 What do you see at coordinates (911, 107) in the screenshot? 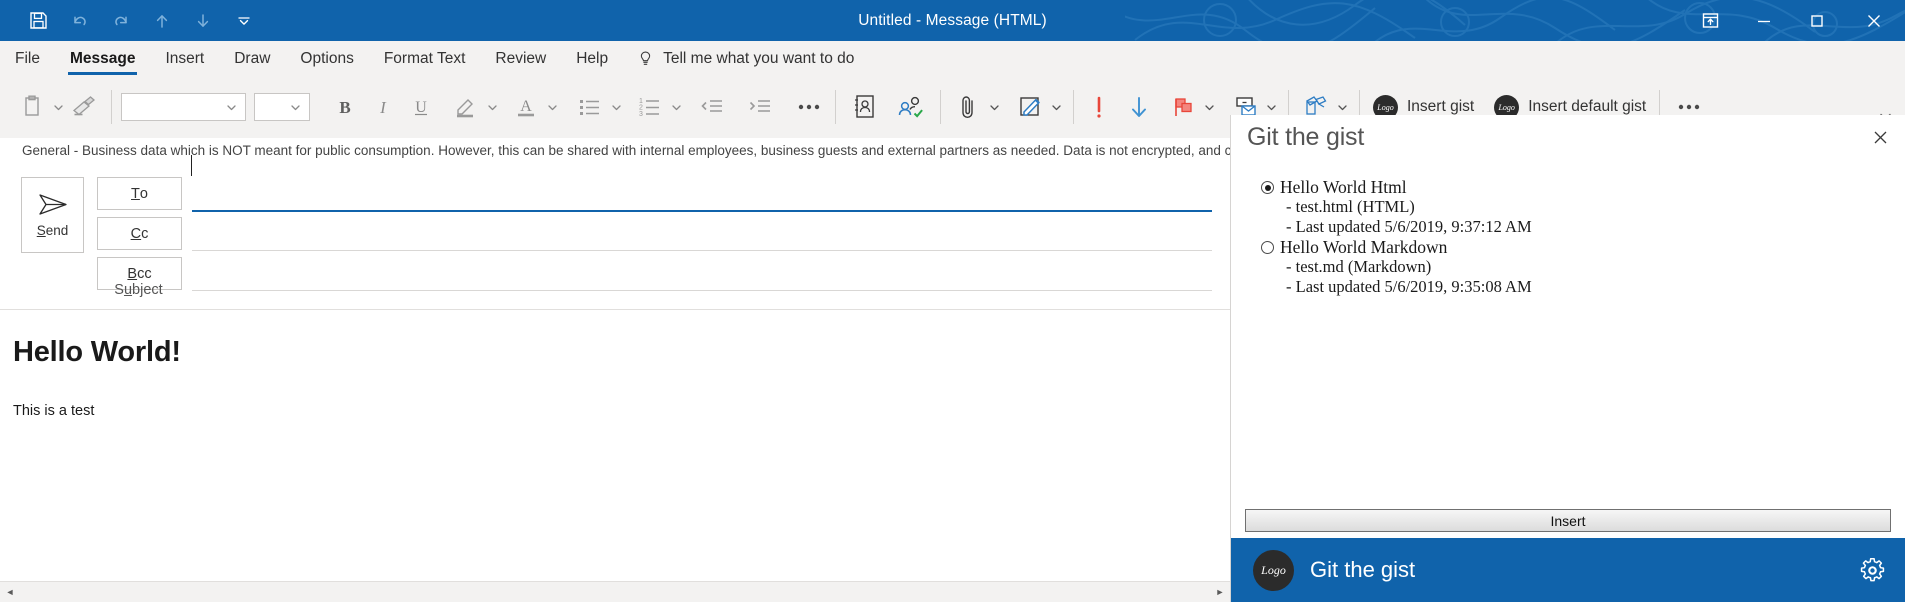
I see `check-names-button` at bounding box center [911, 107].